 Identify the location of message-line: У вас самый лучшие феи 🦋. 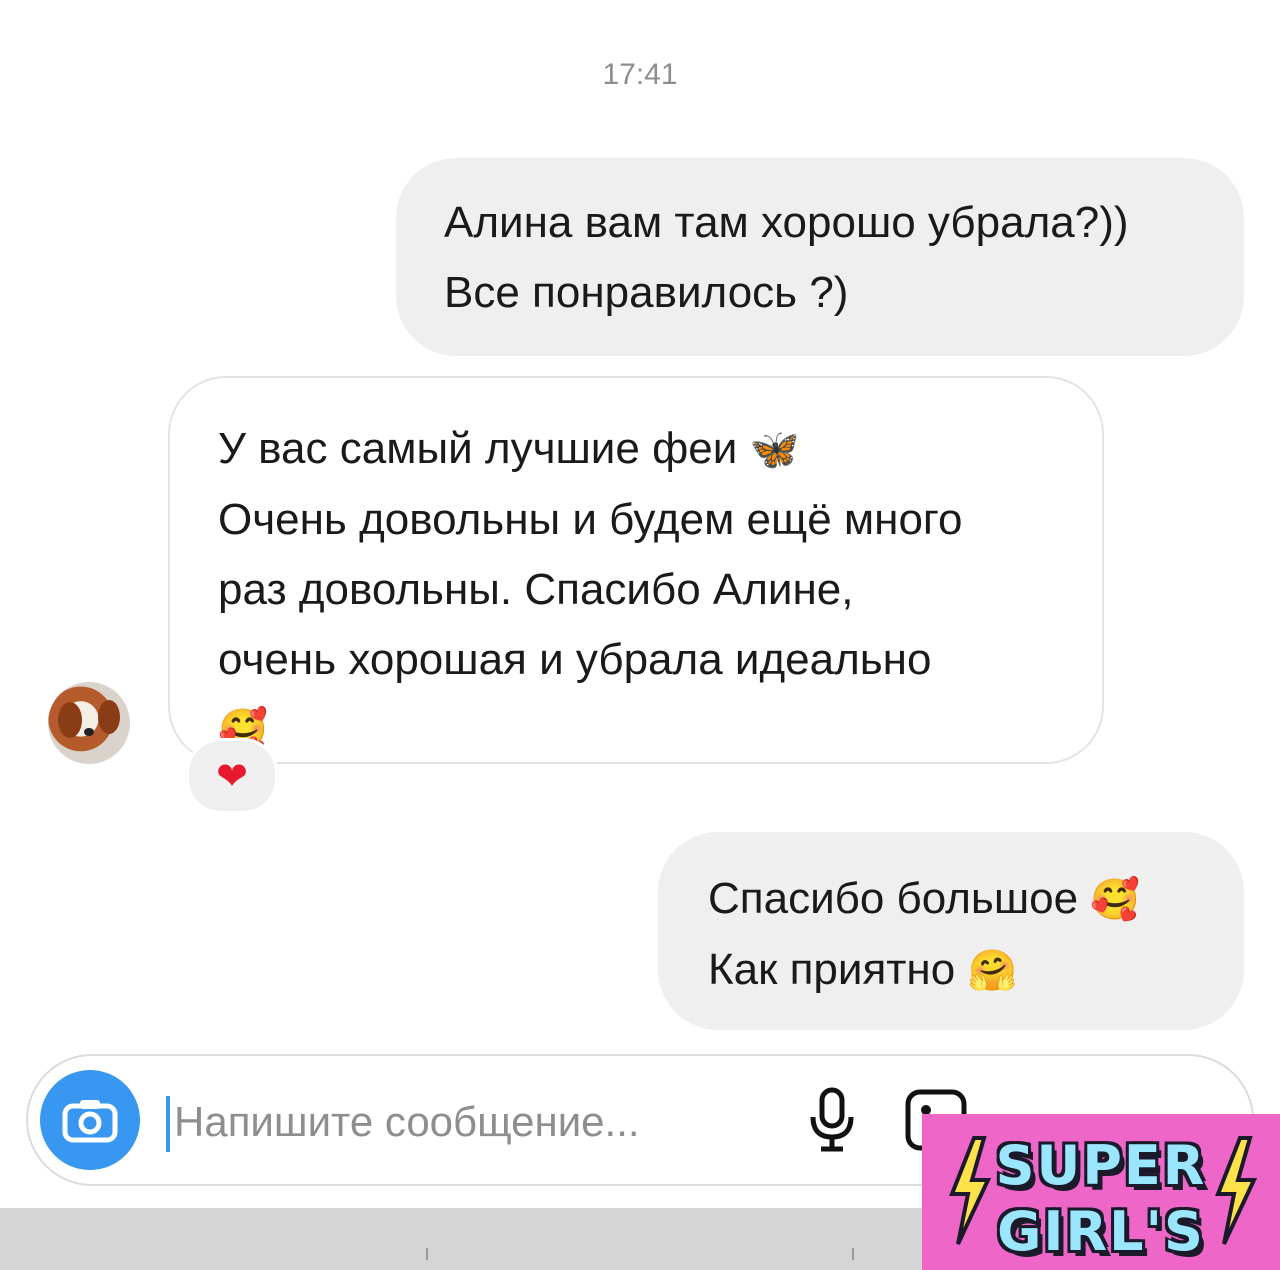
(660, 449).